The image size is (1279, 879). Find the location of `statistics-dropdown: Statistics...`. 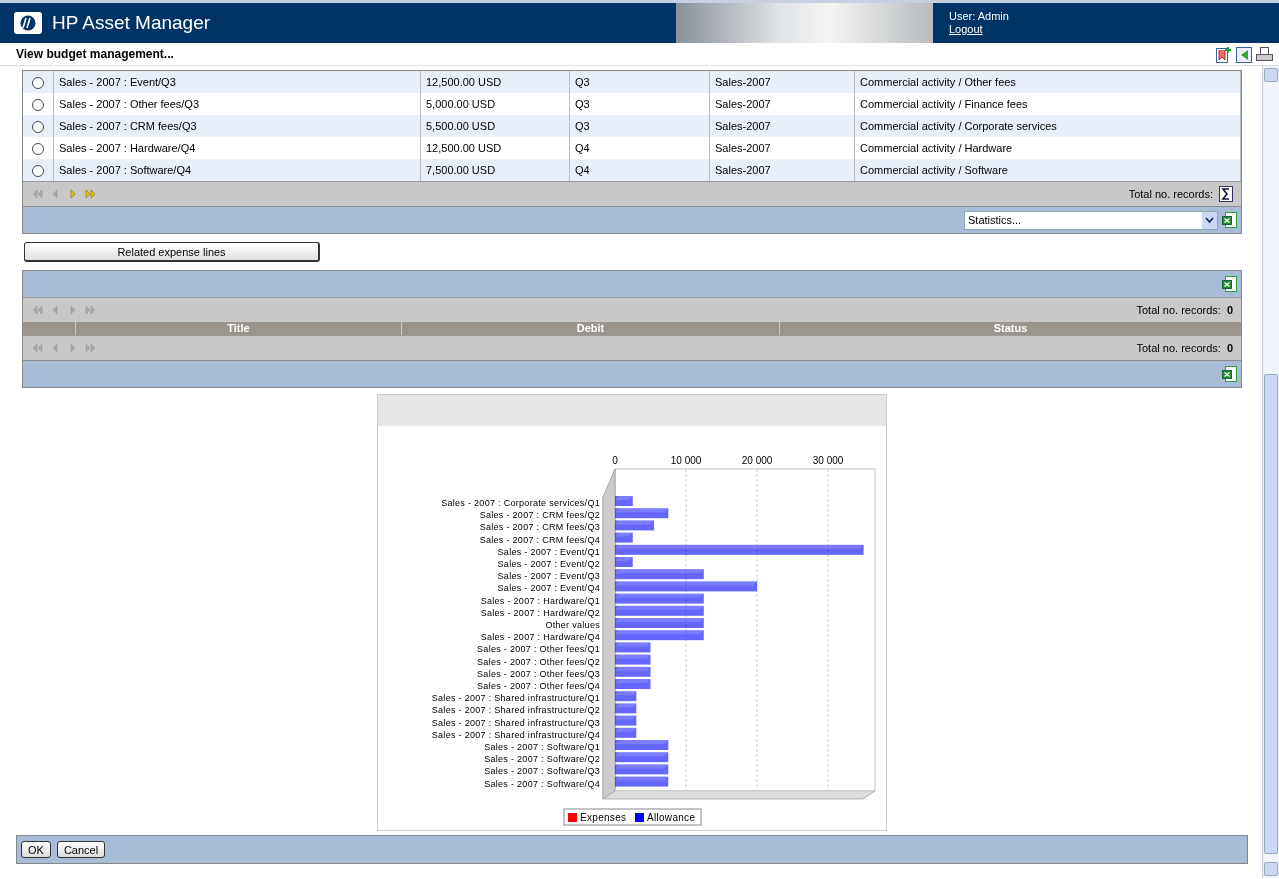

statistics-dropdown: Statistics... is located at coordinates (1091, 220).